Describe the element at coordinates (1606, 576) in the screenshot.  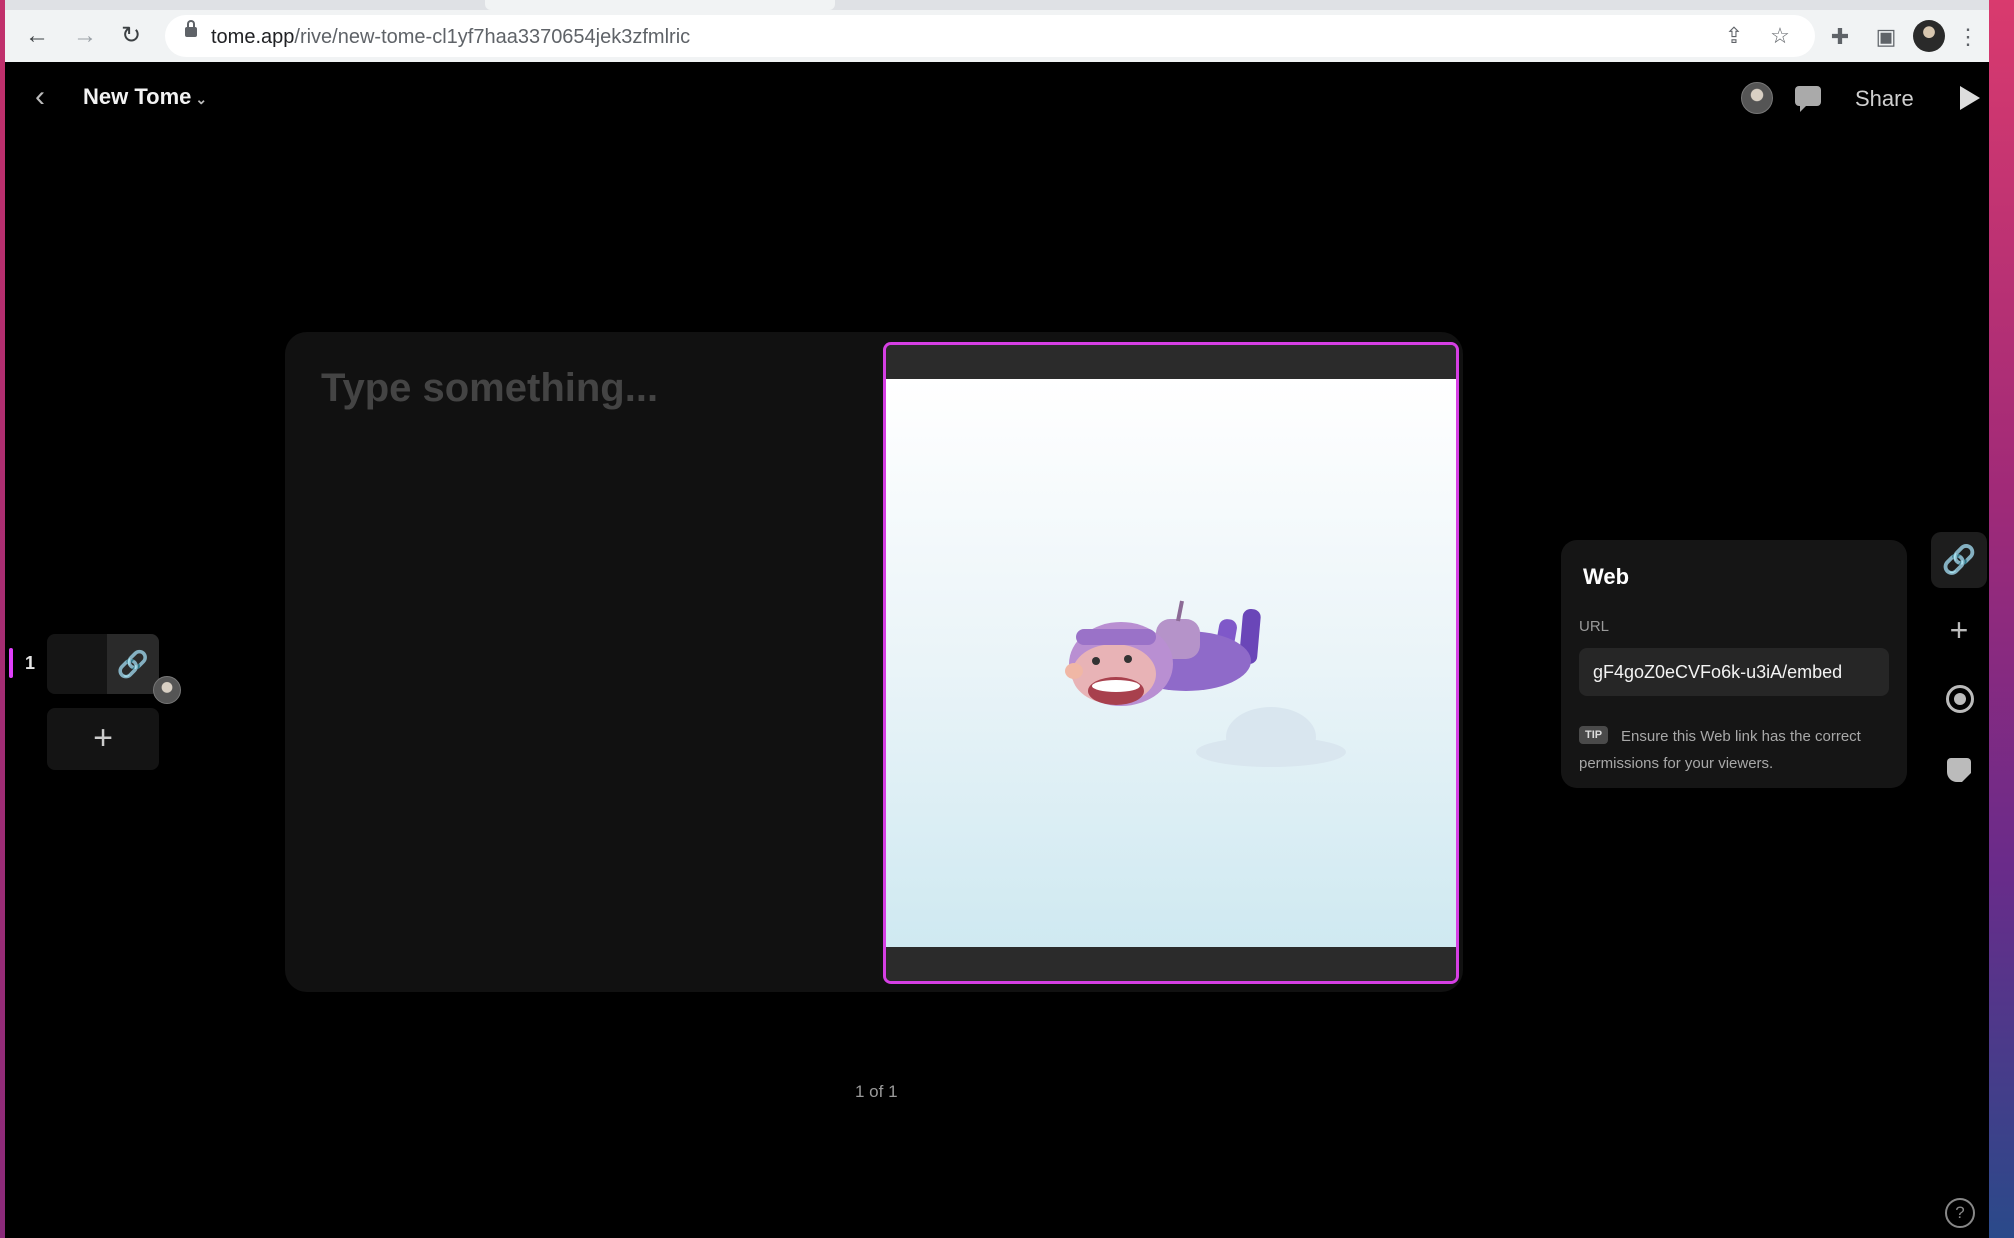
I see `panel-title: Web` at that location.